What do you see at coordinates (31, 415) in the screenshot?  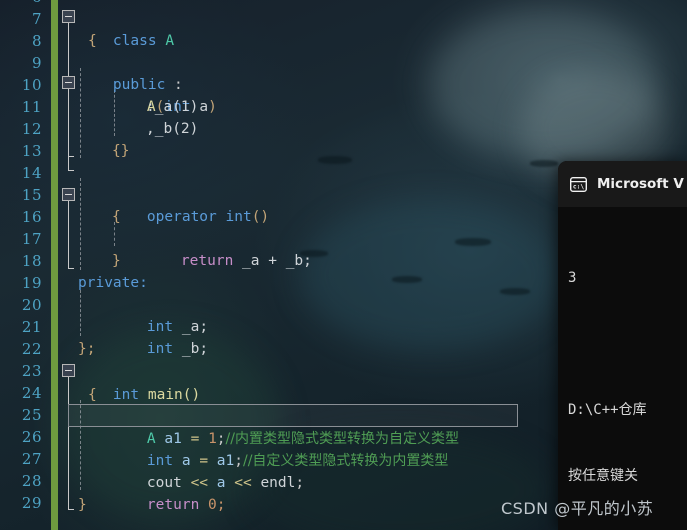 I see `line-number: 25` at bounding box center [31, 415].